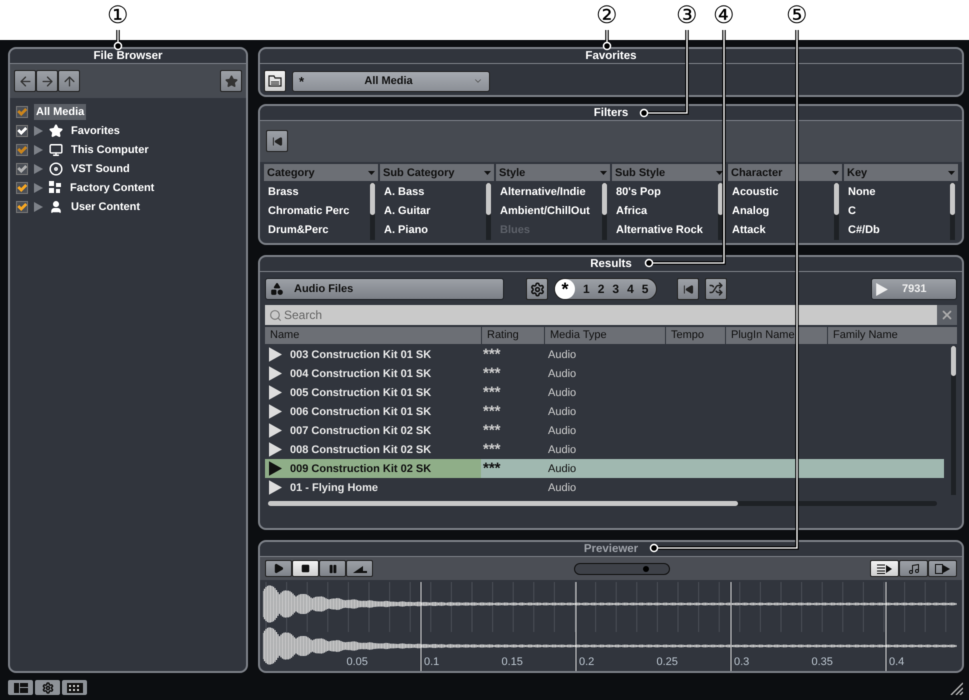 Image resolution: width=969 pixels, height=700 pixels. I want to click on close-icon, so click(947, 315).